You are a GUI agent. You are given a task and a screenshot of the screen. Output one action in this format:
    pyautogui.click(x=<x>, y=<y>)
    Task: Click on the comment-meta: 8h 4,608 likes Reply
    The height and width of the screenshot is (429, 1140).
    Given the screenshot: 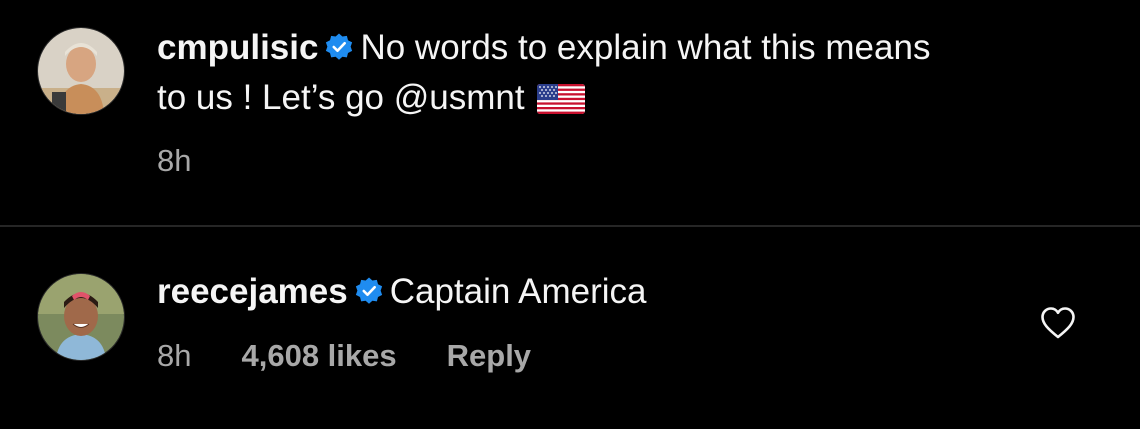 What is the action you would take?
    pyautogui.click(x=344, y=356)
    